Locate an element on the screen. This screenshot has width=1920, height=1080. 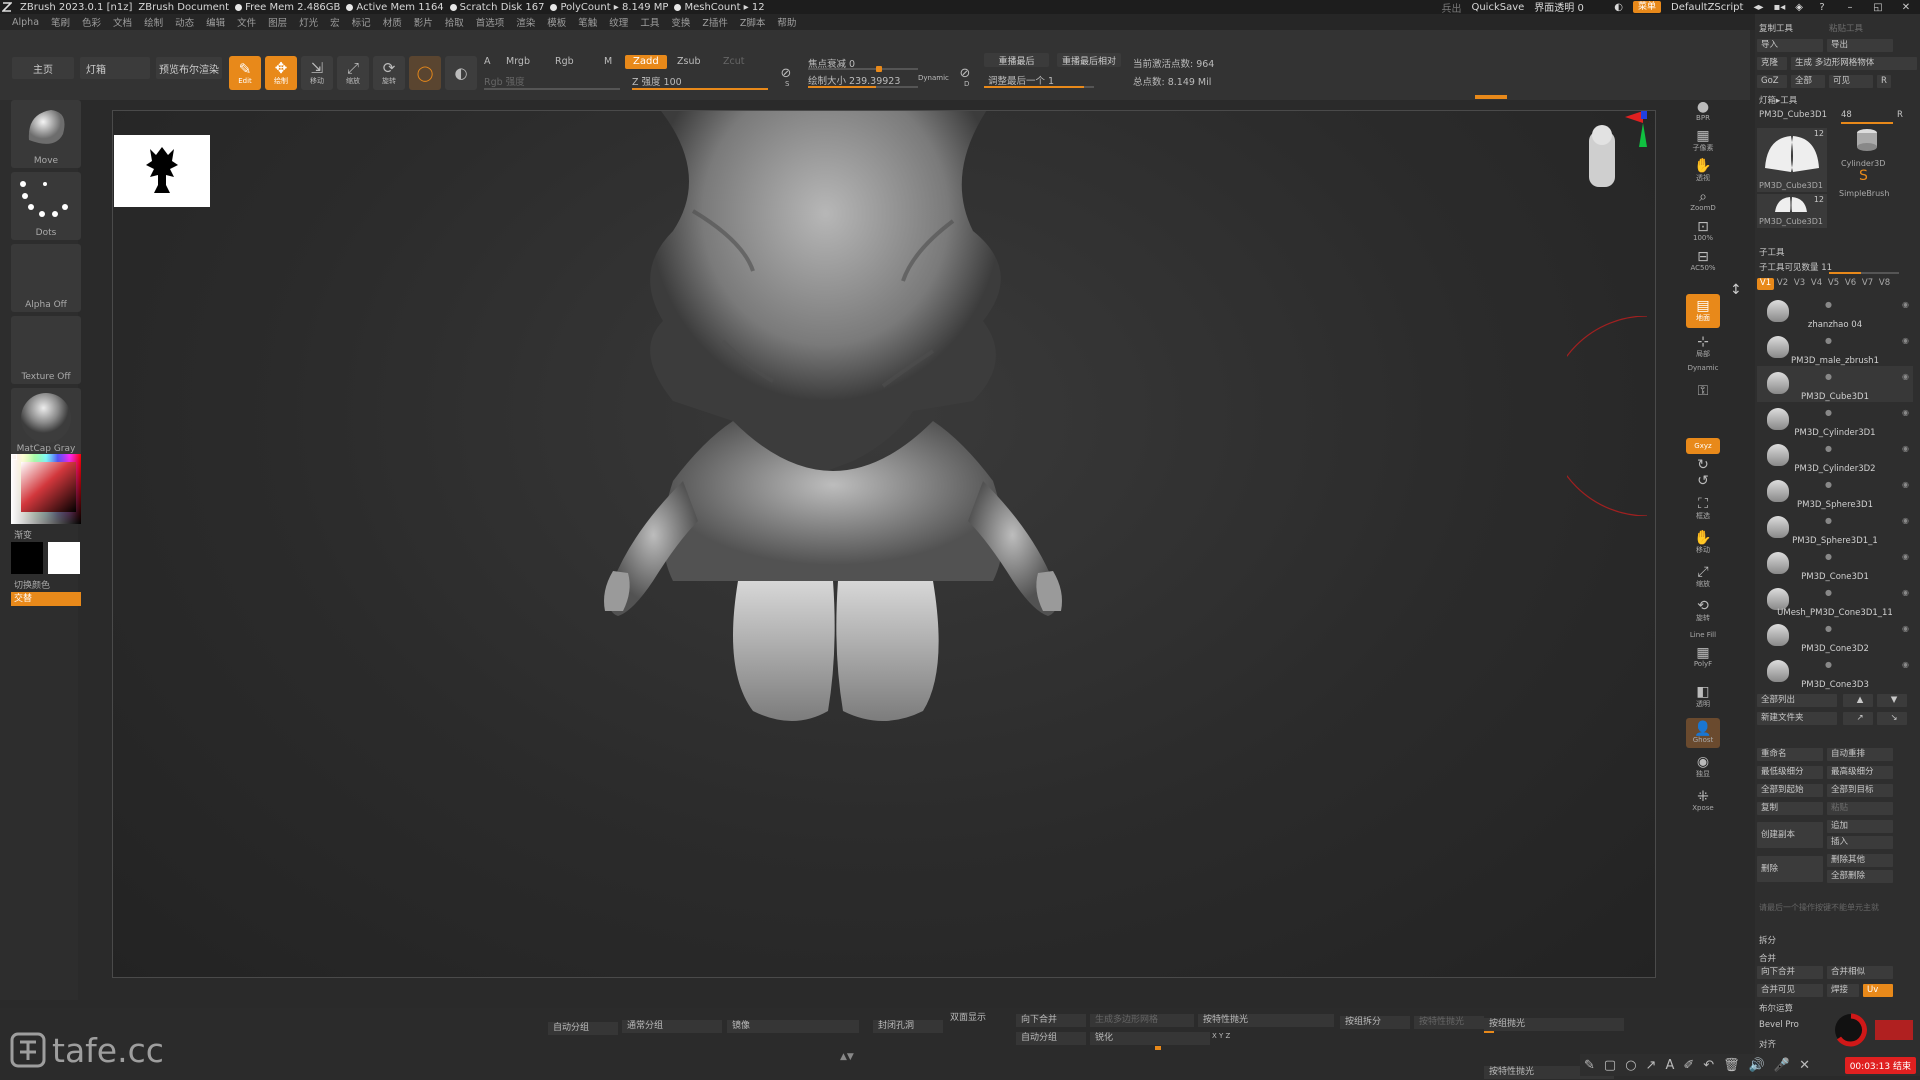
gradient-label: 渐变 is located at coordinates (23, 534).